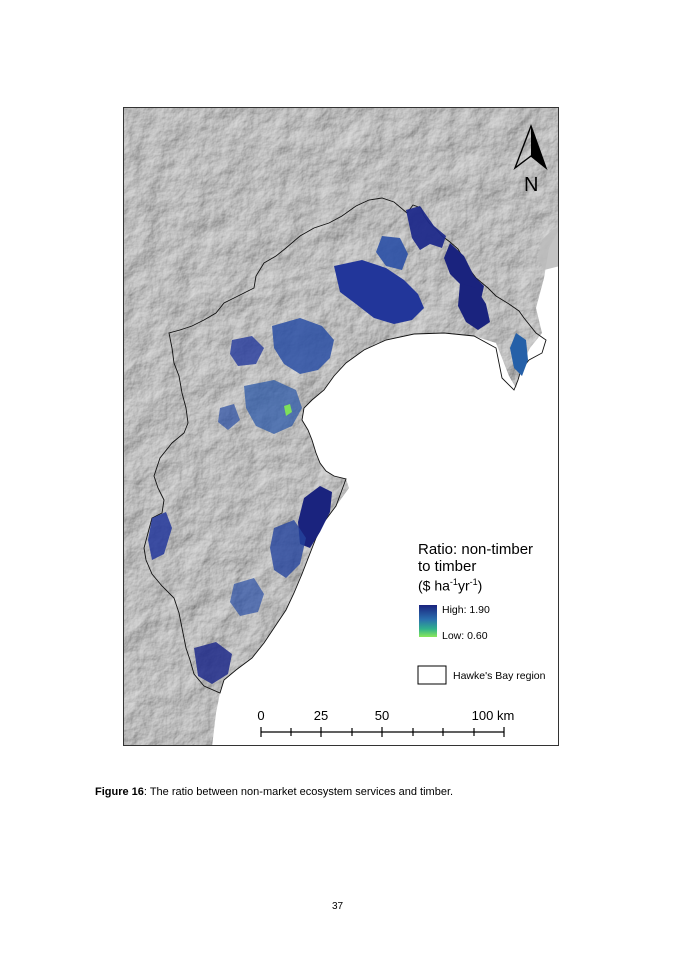 This screenshot has height=955, width=675. Describe the element at coordinates (493, 715) in the screenshot. I see `scale-tick-100: 100 km` at that location.